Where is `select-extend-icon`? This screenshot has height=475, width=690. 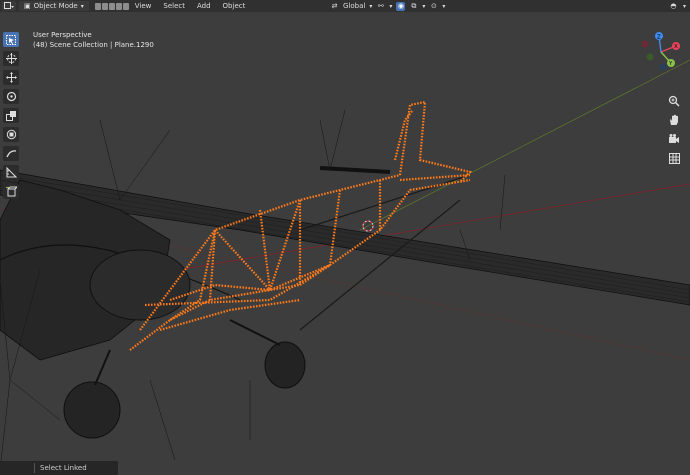
select-extend-icon is located at coordinates (104, 6).